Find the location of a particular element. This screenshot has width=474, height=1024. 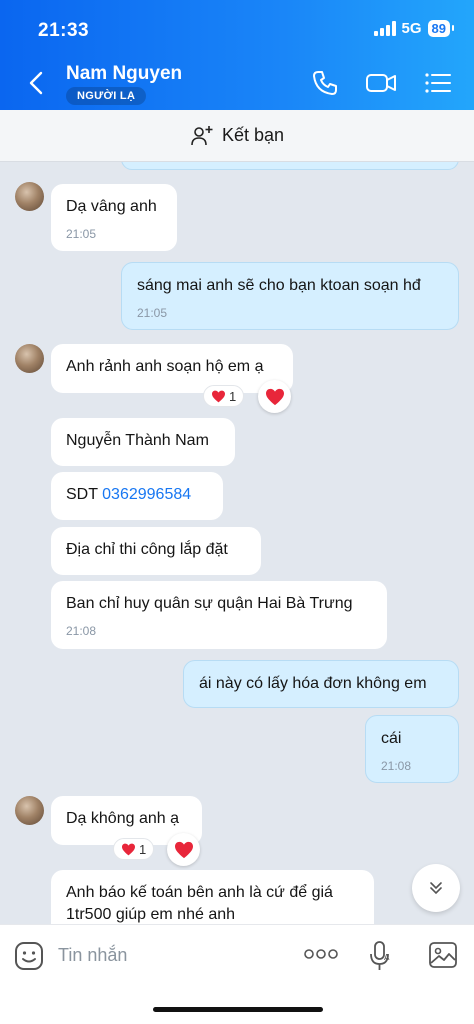

sticker-emoji-icon is located at coordinates (29, 956).